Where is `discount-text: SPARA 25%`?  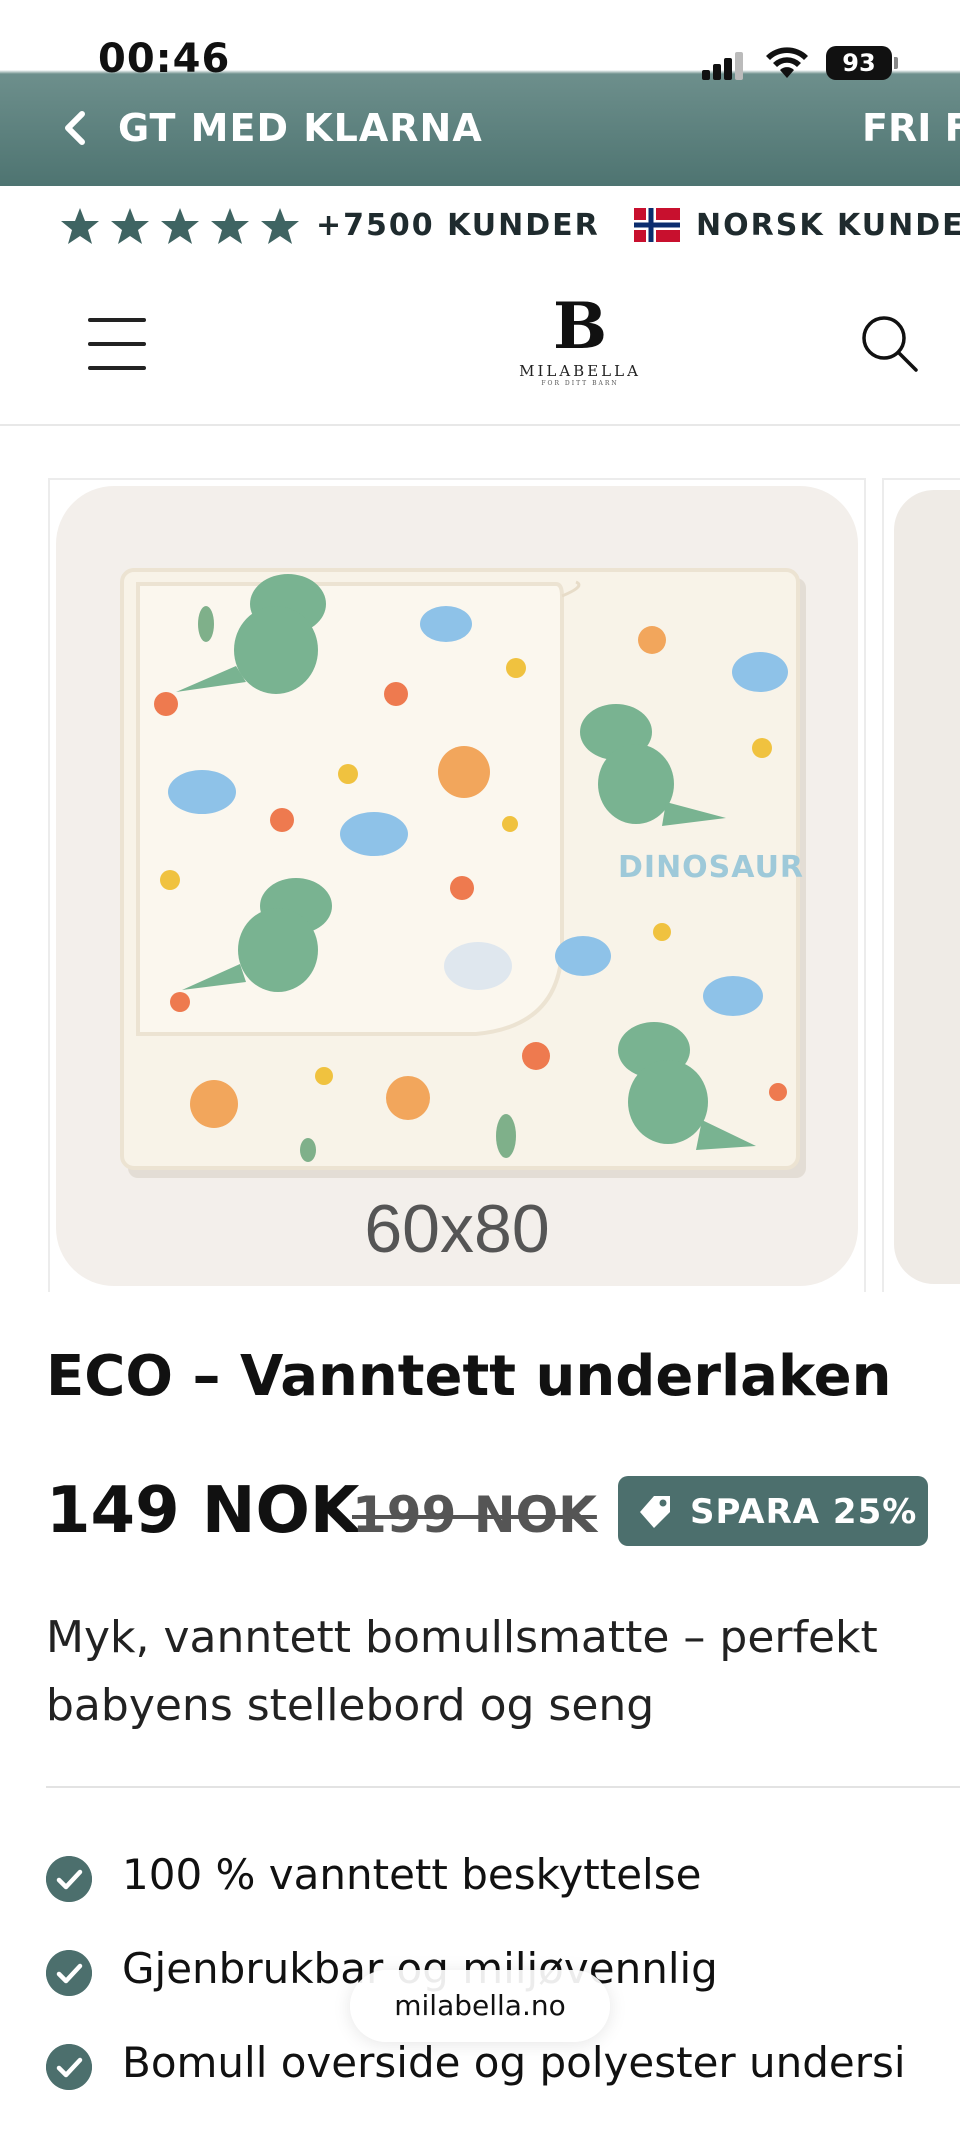 discount-text: SPARA 25% is located at coordinates (804, 1512).